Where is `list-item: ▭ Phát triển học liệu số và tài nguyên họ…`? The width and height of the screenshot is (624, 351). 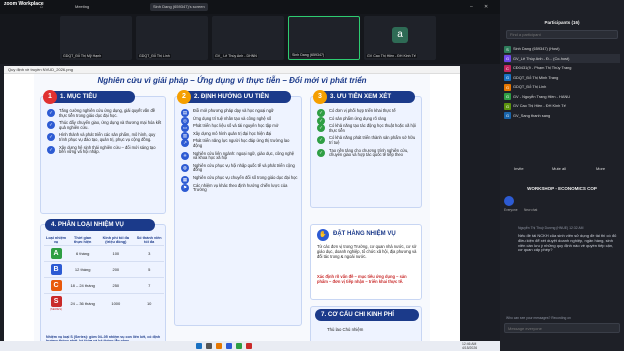
list-item: ▭ Phát triển học liệu số và tài nguyên họ… is located at coordinates (230, 128).